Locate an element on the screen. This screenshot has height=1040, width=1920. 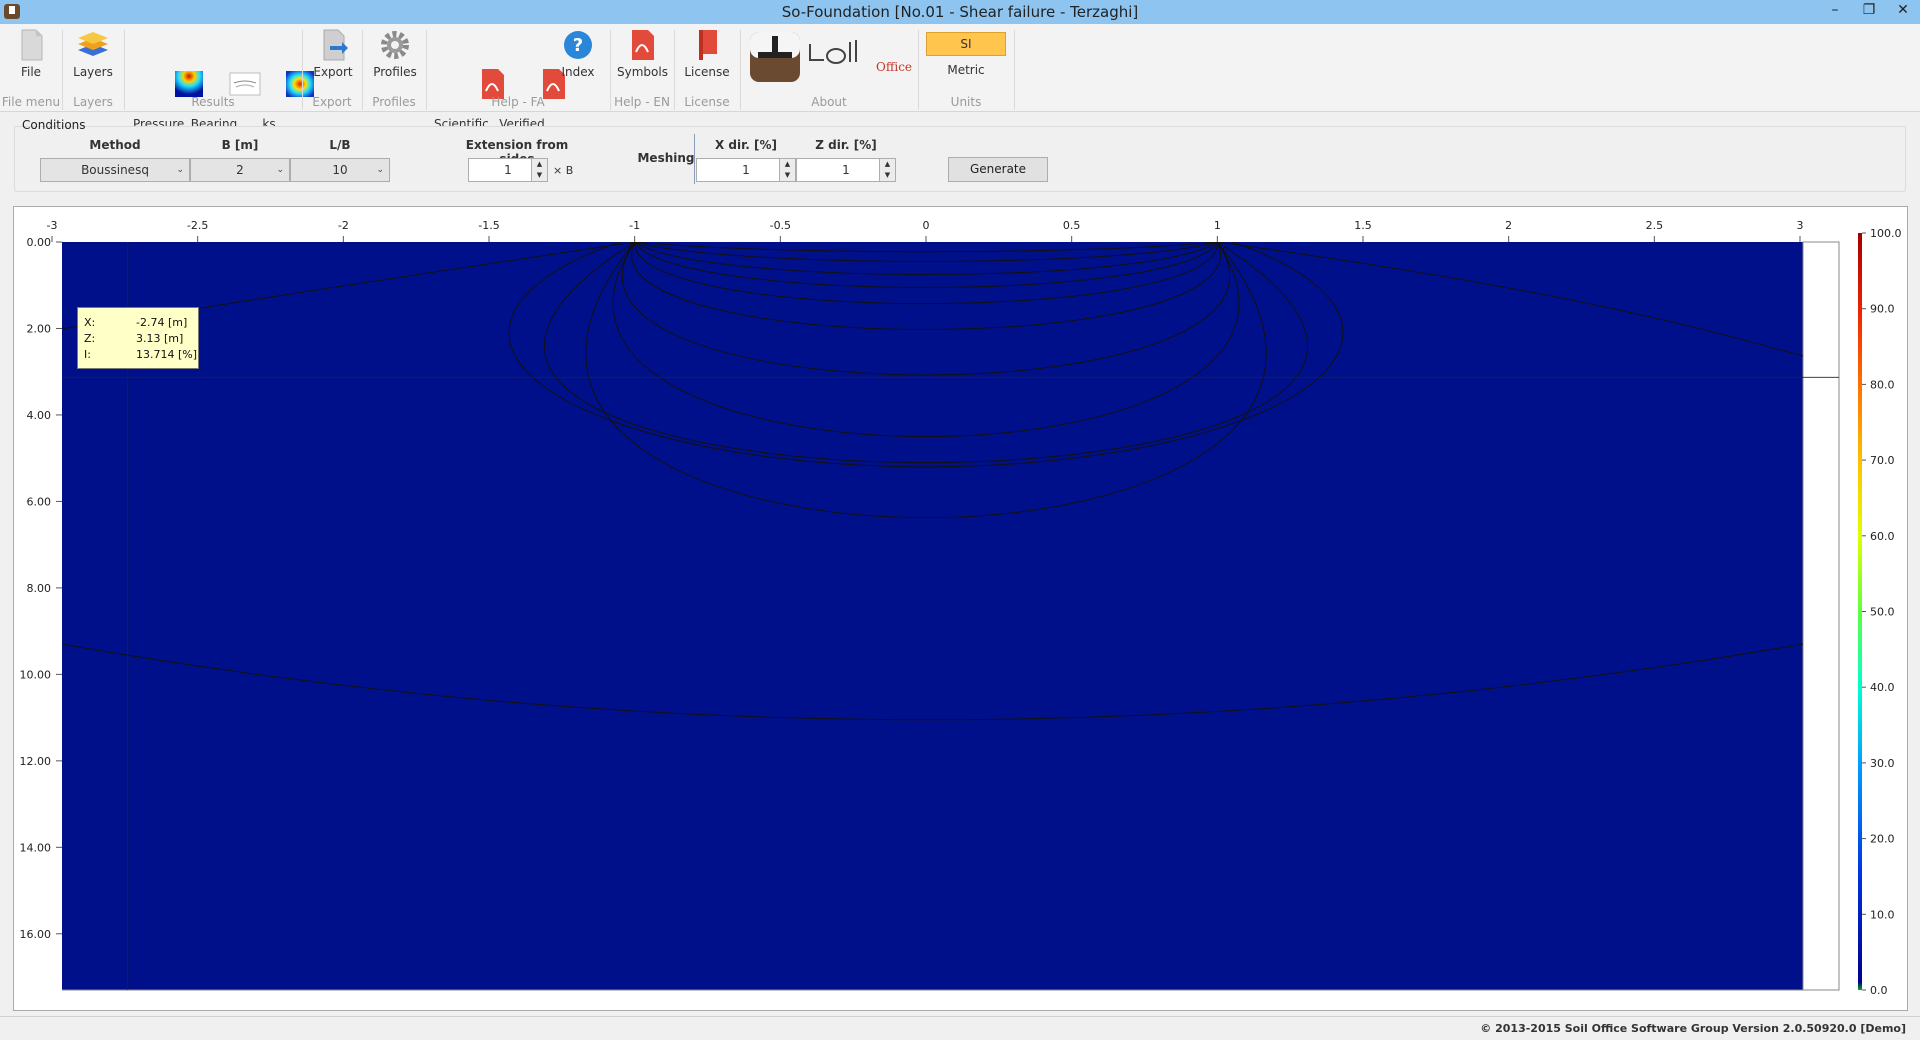
extension-stepper: ▲ ▼ is located at coordinates (539, 170).